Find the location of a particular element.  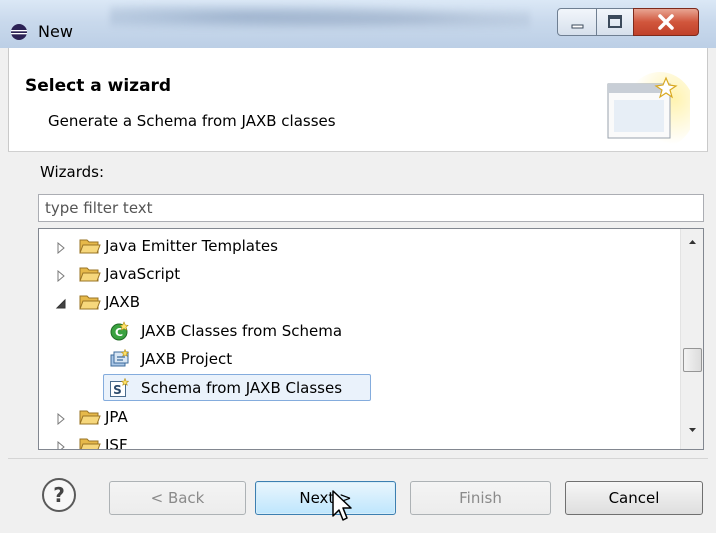

tree-item-label: JSF is located at coordinates (116, 443).